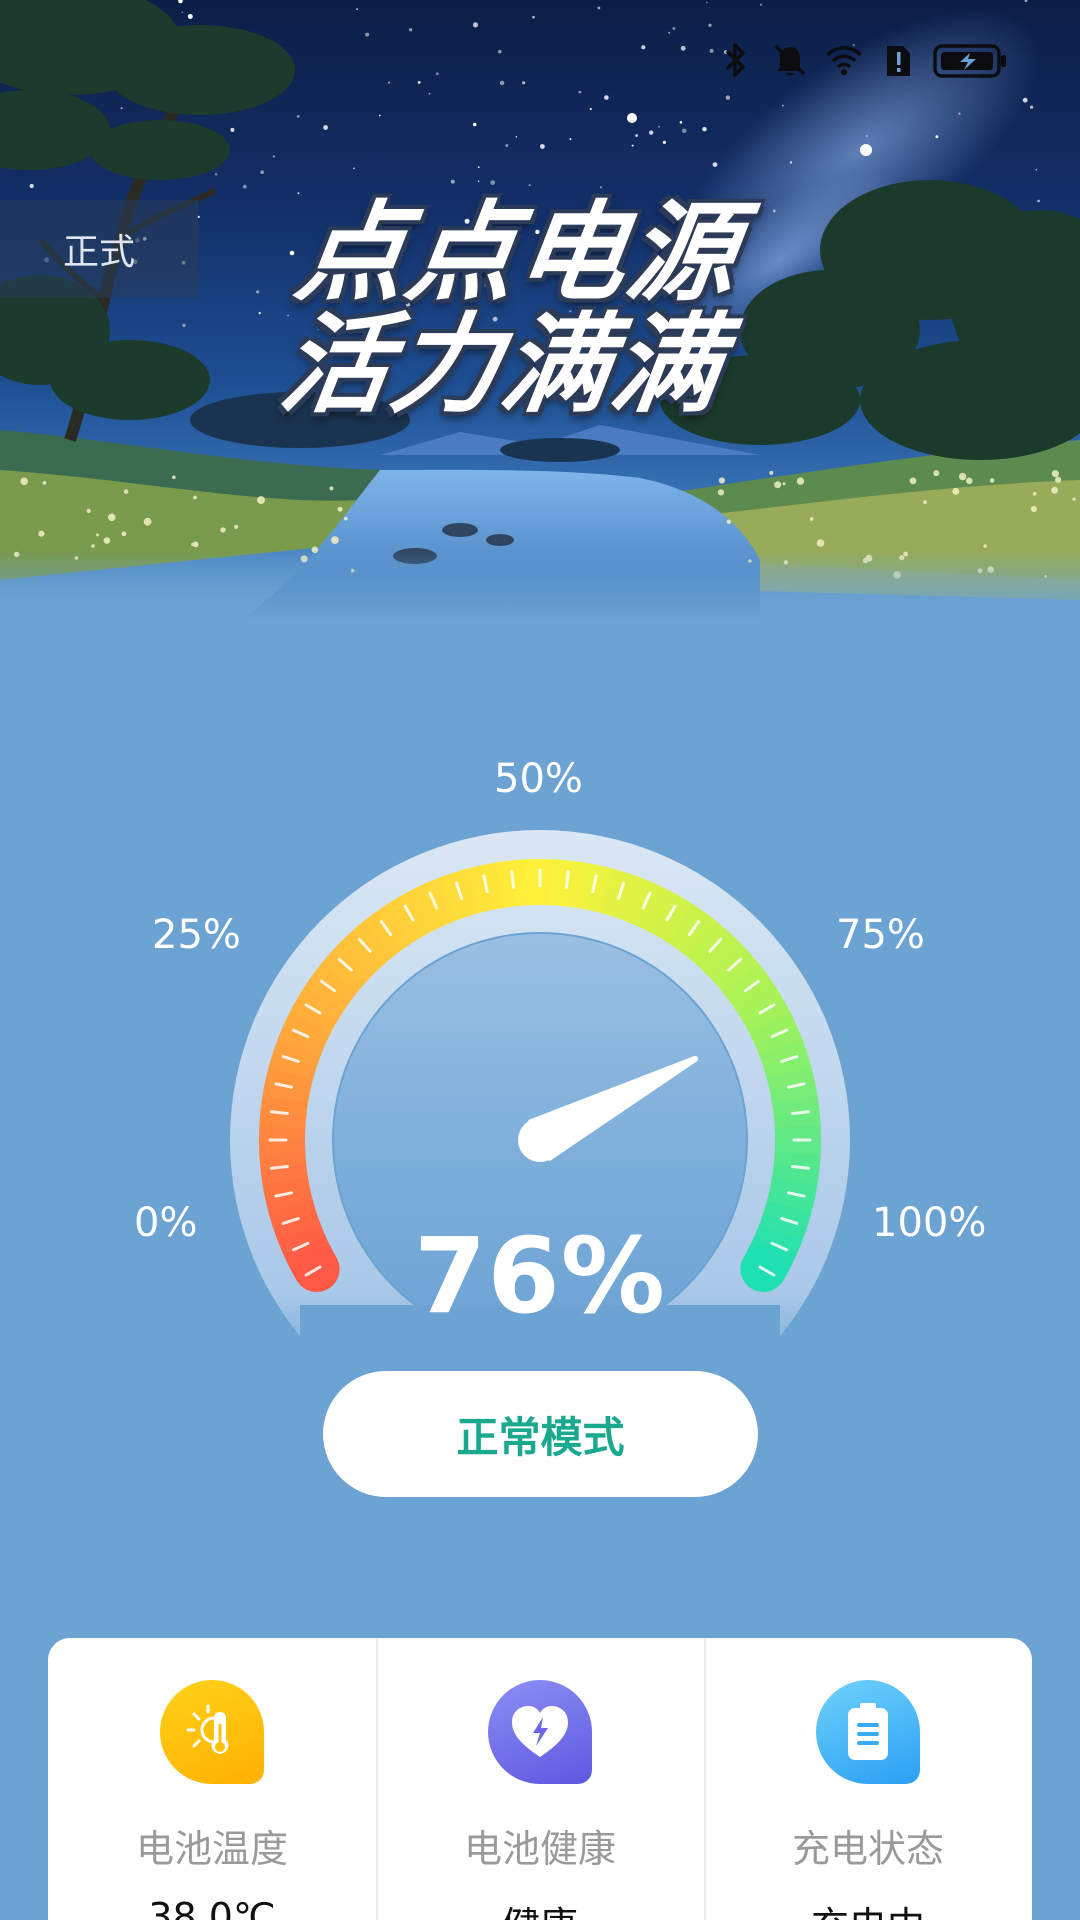 The height and width of the screenshot is (1920, 1080). I want to click on battery-health-item: 电池健康 健康, so click(540, 1779).